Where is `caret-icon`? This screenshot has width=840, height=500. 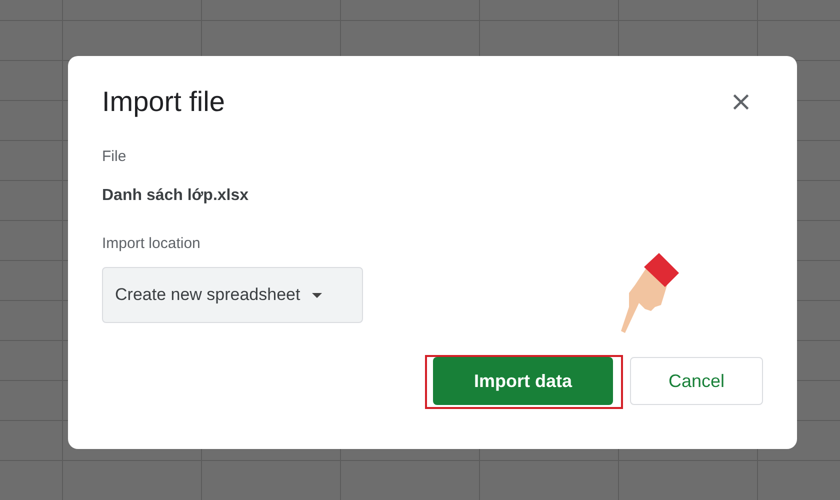 caret-icon is located at coordinates (317, 295).